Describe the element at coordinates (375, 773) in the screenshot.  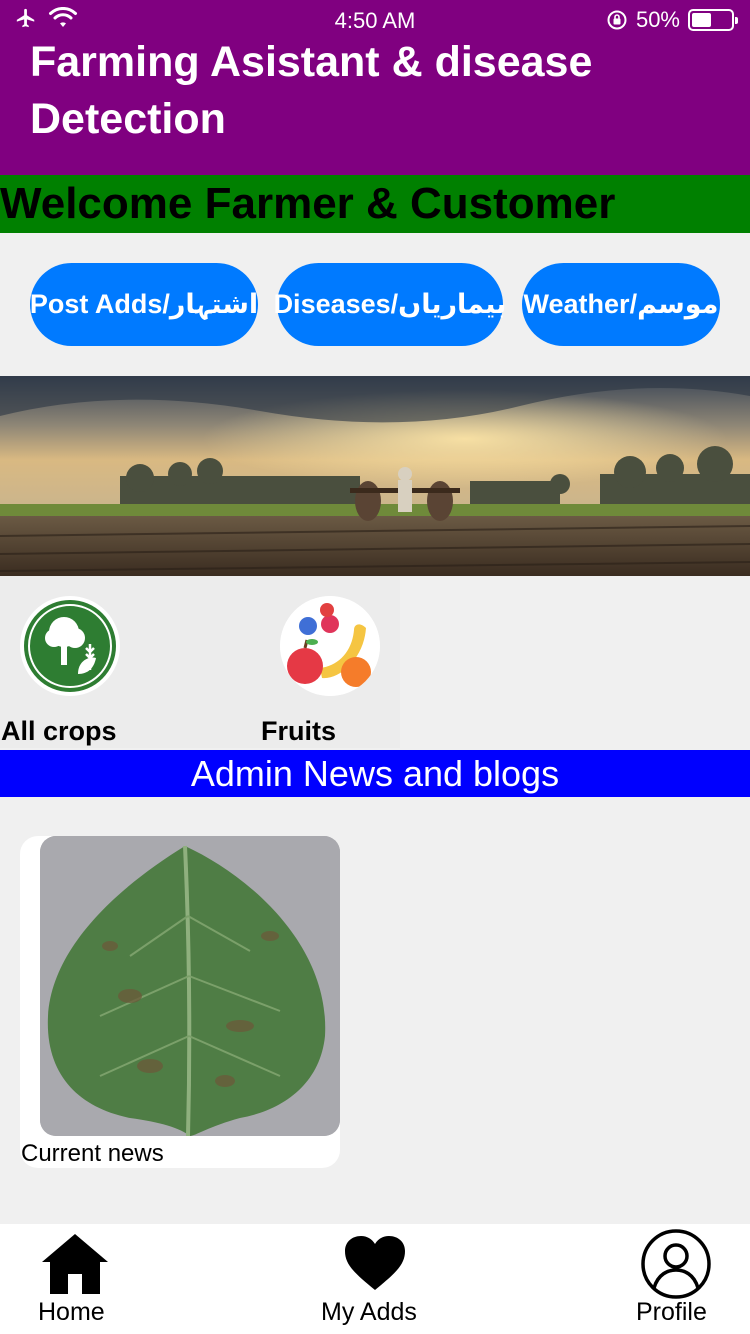
I see `news-heading: Admin News and blogs` at that location.